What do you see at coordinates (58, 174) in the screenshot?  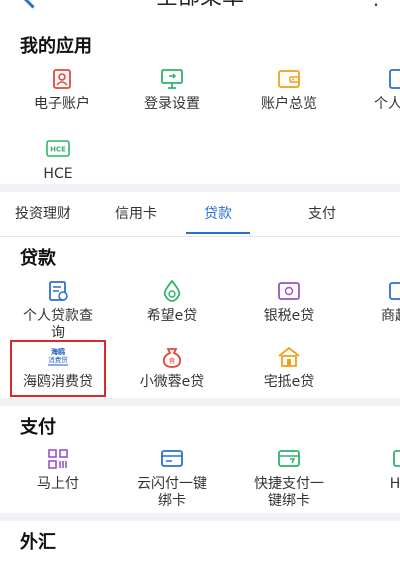 I see `app-item-label: HCE` at bounding box center [58, 174].